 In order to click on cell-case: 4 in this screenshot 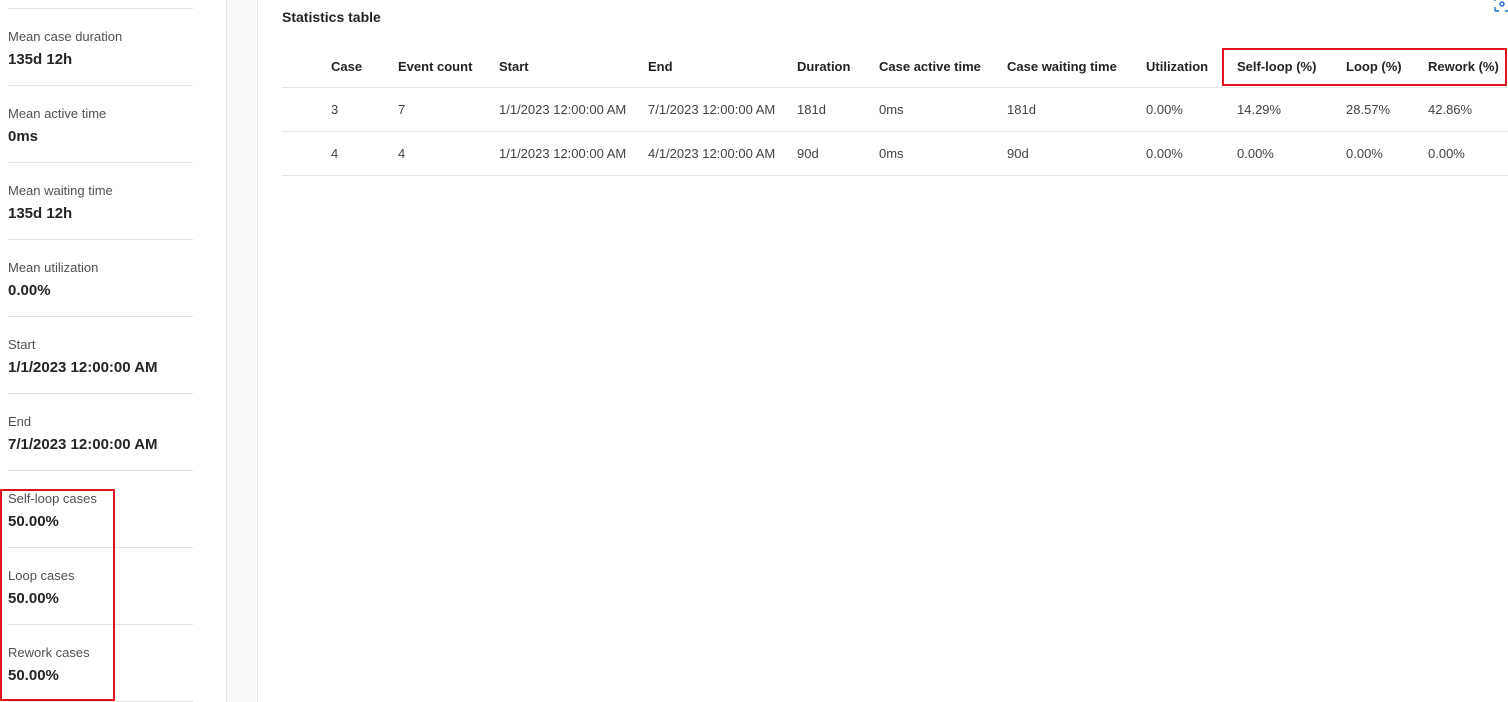, I will do `click(335, 153)`.